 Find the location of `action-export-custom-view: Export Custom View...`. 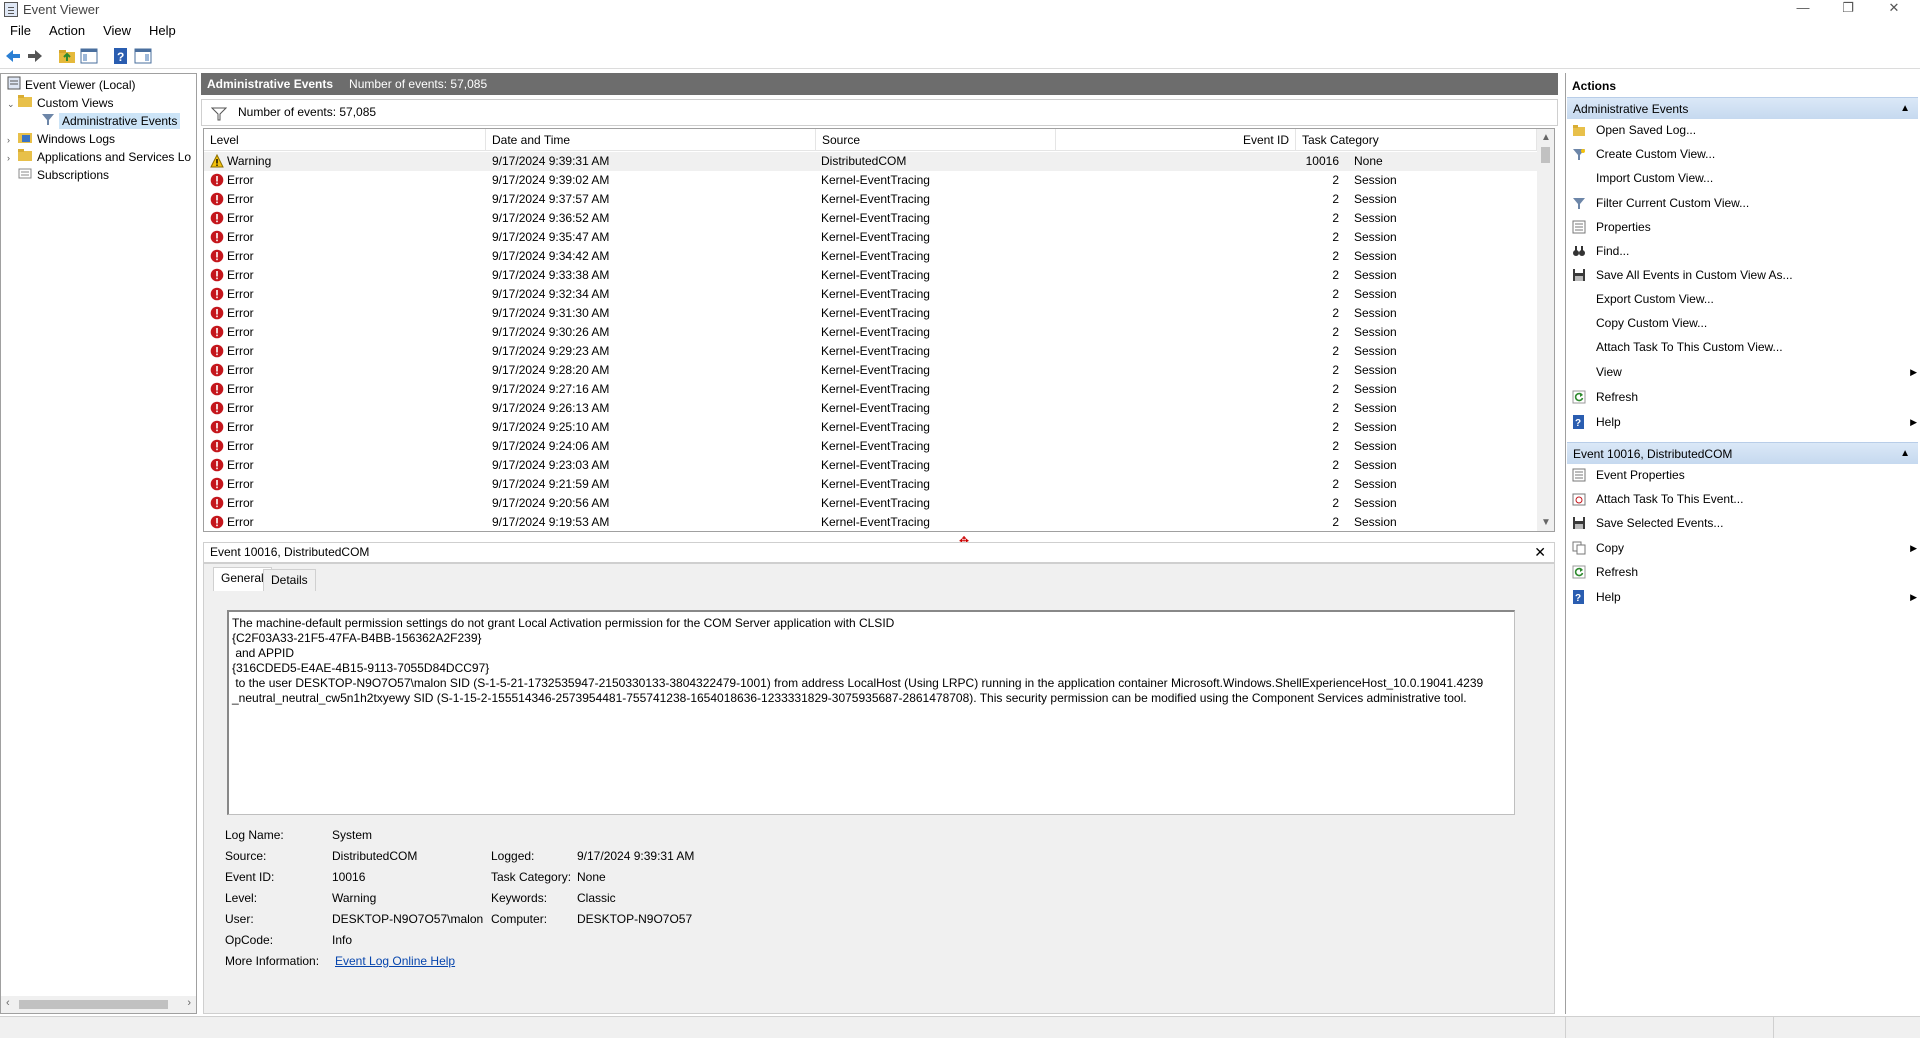

action-export-custom-view: Export Custom View... is located at coordinates (1744, 299).